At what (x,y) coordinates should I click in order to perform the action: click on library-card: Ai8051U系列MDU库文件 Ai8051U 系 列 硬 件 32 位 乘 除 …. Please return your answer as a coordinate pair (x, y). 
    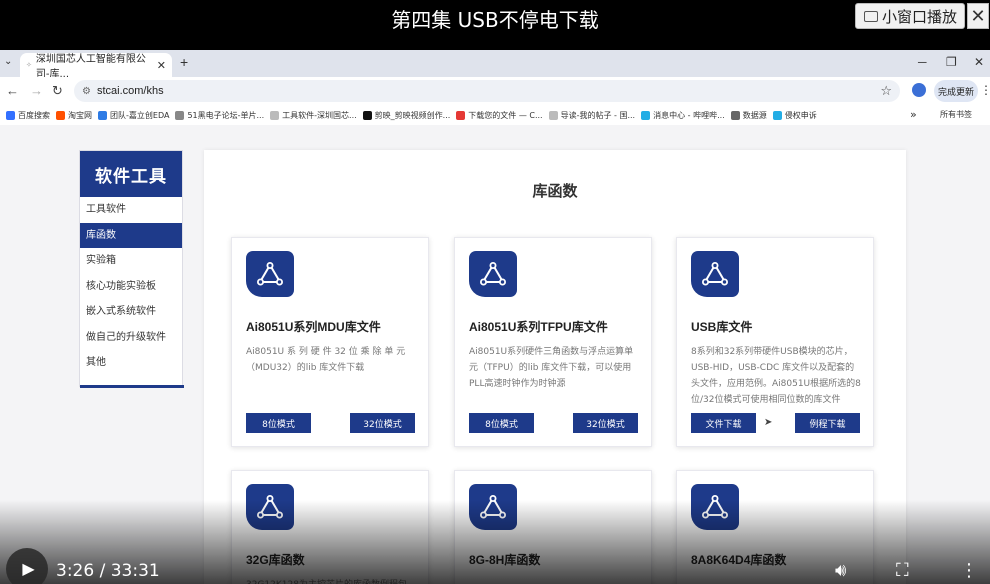
    Looking at the image, I should click on (330, 342).